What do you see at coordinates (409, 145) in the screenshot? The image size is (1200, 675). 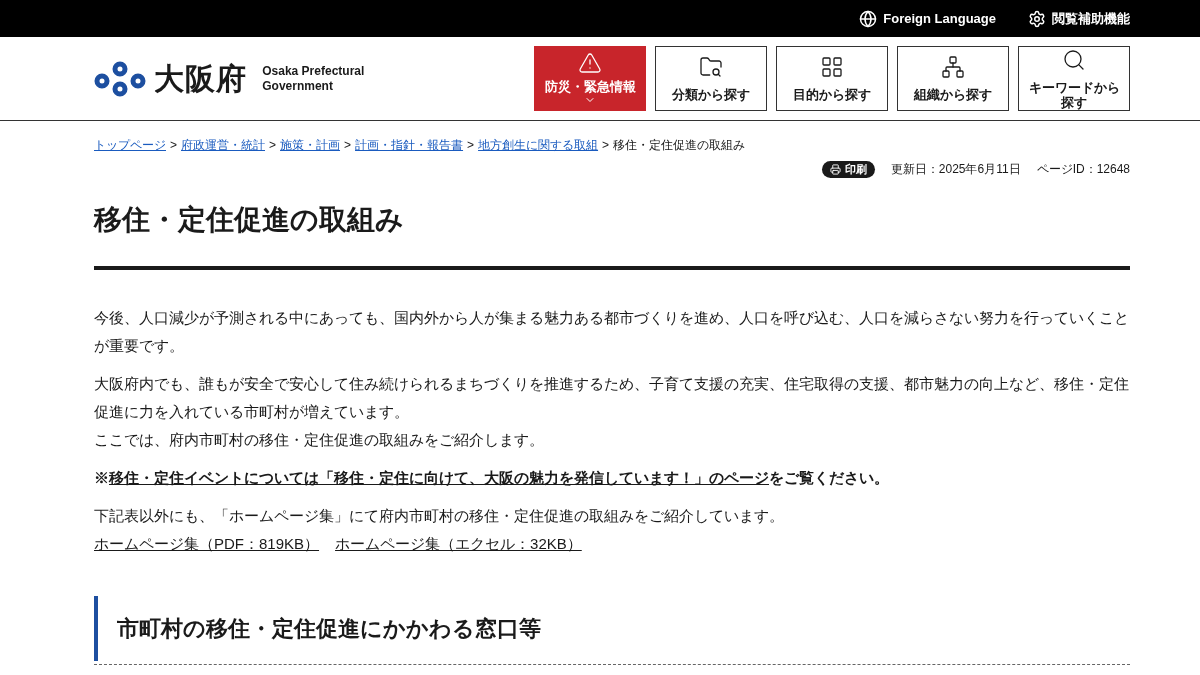 I see `breadcrumb-link: 計画・指針・報告書` at bounding box center [409, 145].